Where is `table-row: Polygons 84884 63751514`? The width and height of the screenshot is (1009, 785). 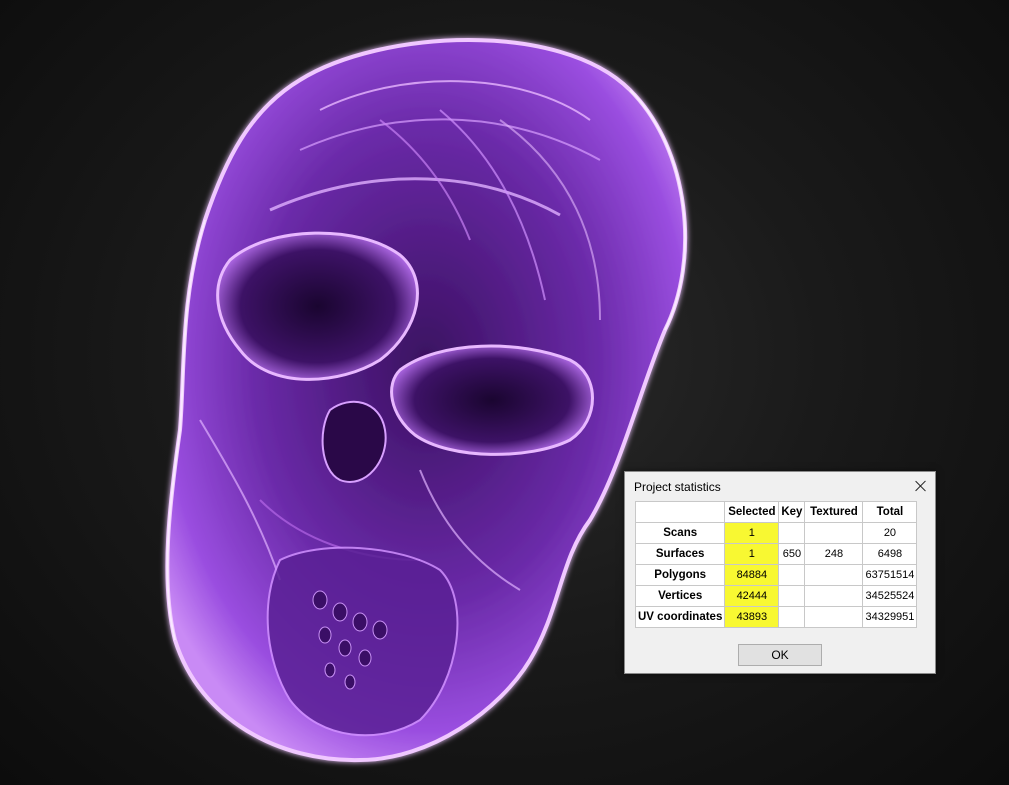
table-row: Polygons 84884 63751514 is located at coordinates (776, 575).